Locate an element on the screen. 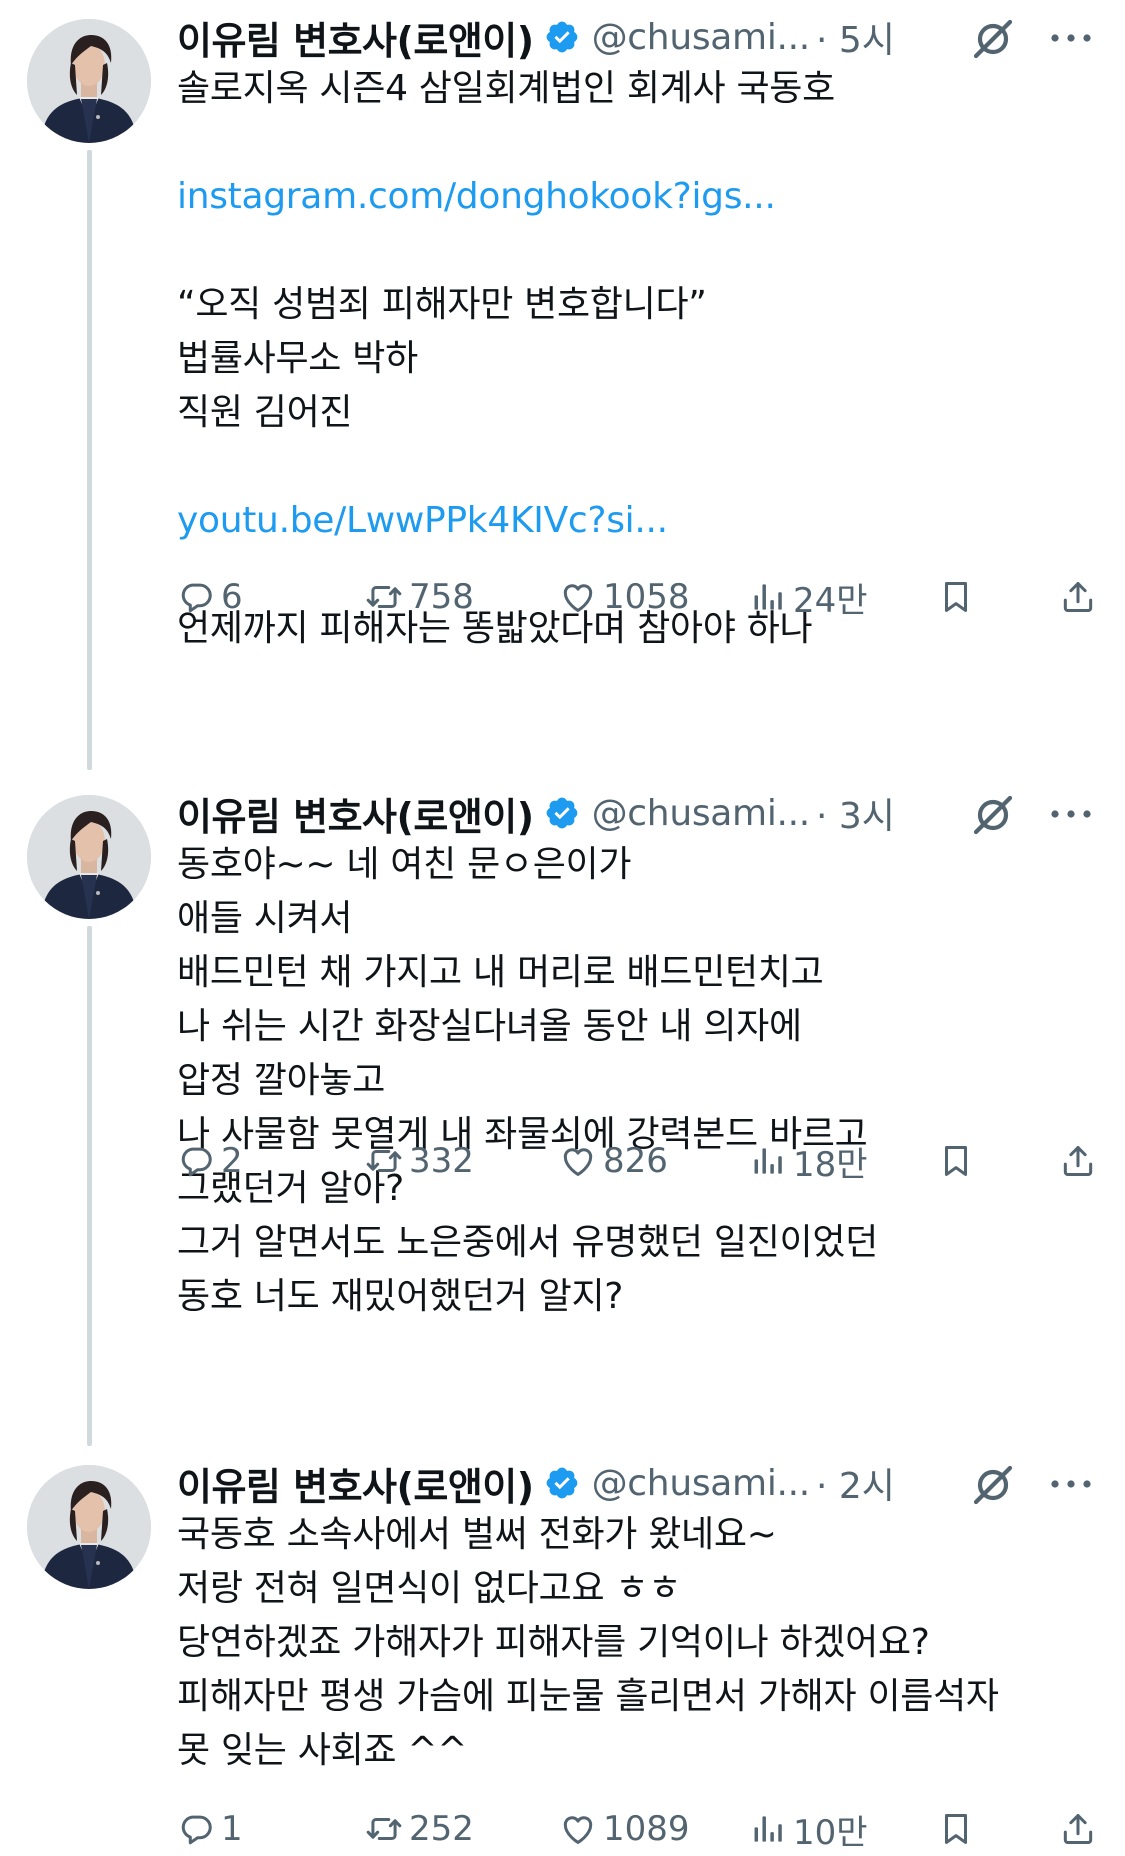 This screenshot has height=1856, width=1125. tweet-actions: 1 252 1089 10만 is located at coordinates (639, 1829).